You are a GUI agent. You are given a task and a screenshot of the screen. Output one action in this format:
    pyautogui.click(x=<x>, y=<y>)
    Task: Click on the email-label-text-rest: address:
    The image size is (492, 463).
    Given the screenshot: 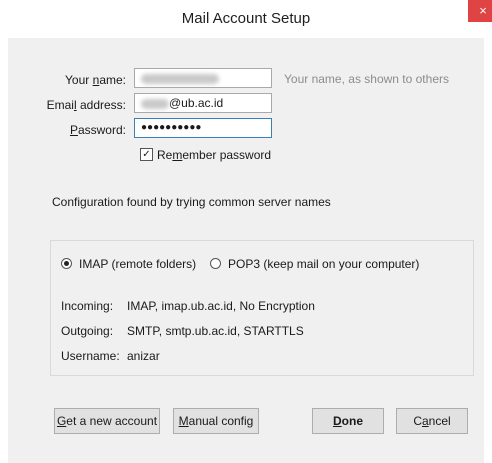 What is the action you would take?
    pyautogui.click(x=101, y=105)
    